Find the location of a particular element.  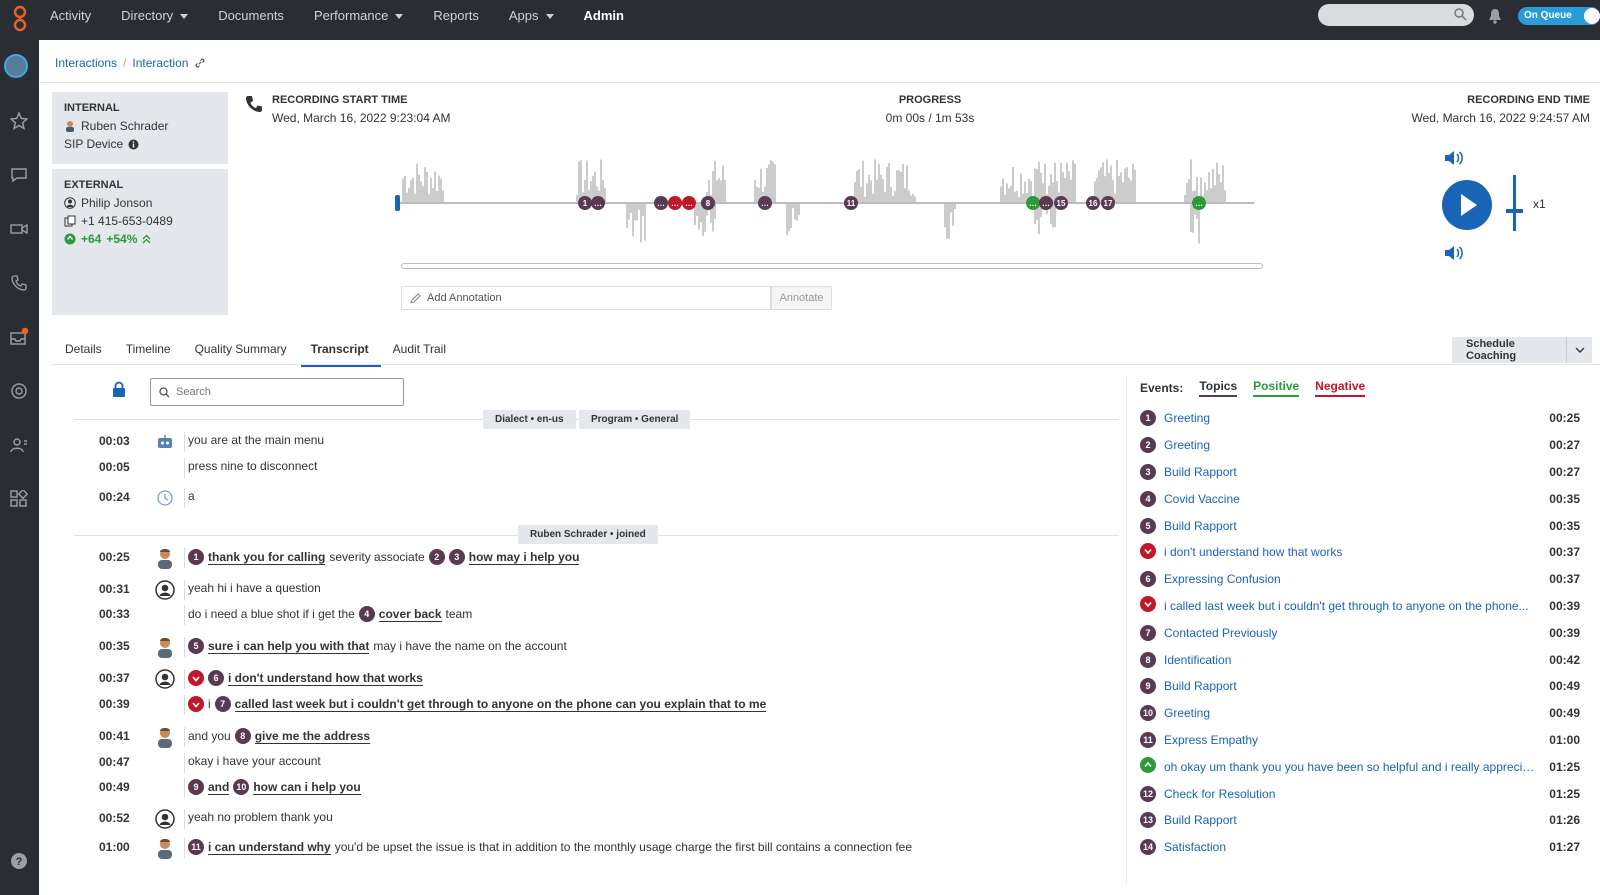

nav-item-activity: Activity is located at coordinates (70, 15).